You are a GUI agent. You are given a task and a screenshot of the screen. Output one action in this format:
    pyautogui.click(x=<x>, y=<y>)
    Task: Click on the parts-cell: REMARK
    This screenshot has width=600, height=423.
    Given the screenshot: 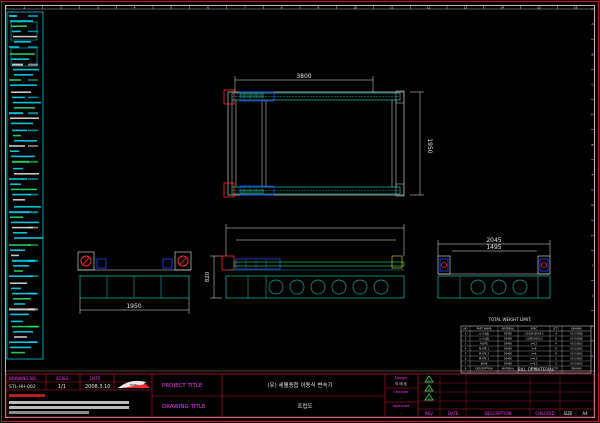 What is the action you would take?
    pyautogui.click(x=576, y=369)
    